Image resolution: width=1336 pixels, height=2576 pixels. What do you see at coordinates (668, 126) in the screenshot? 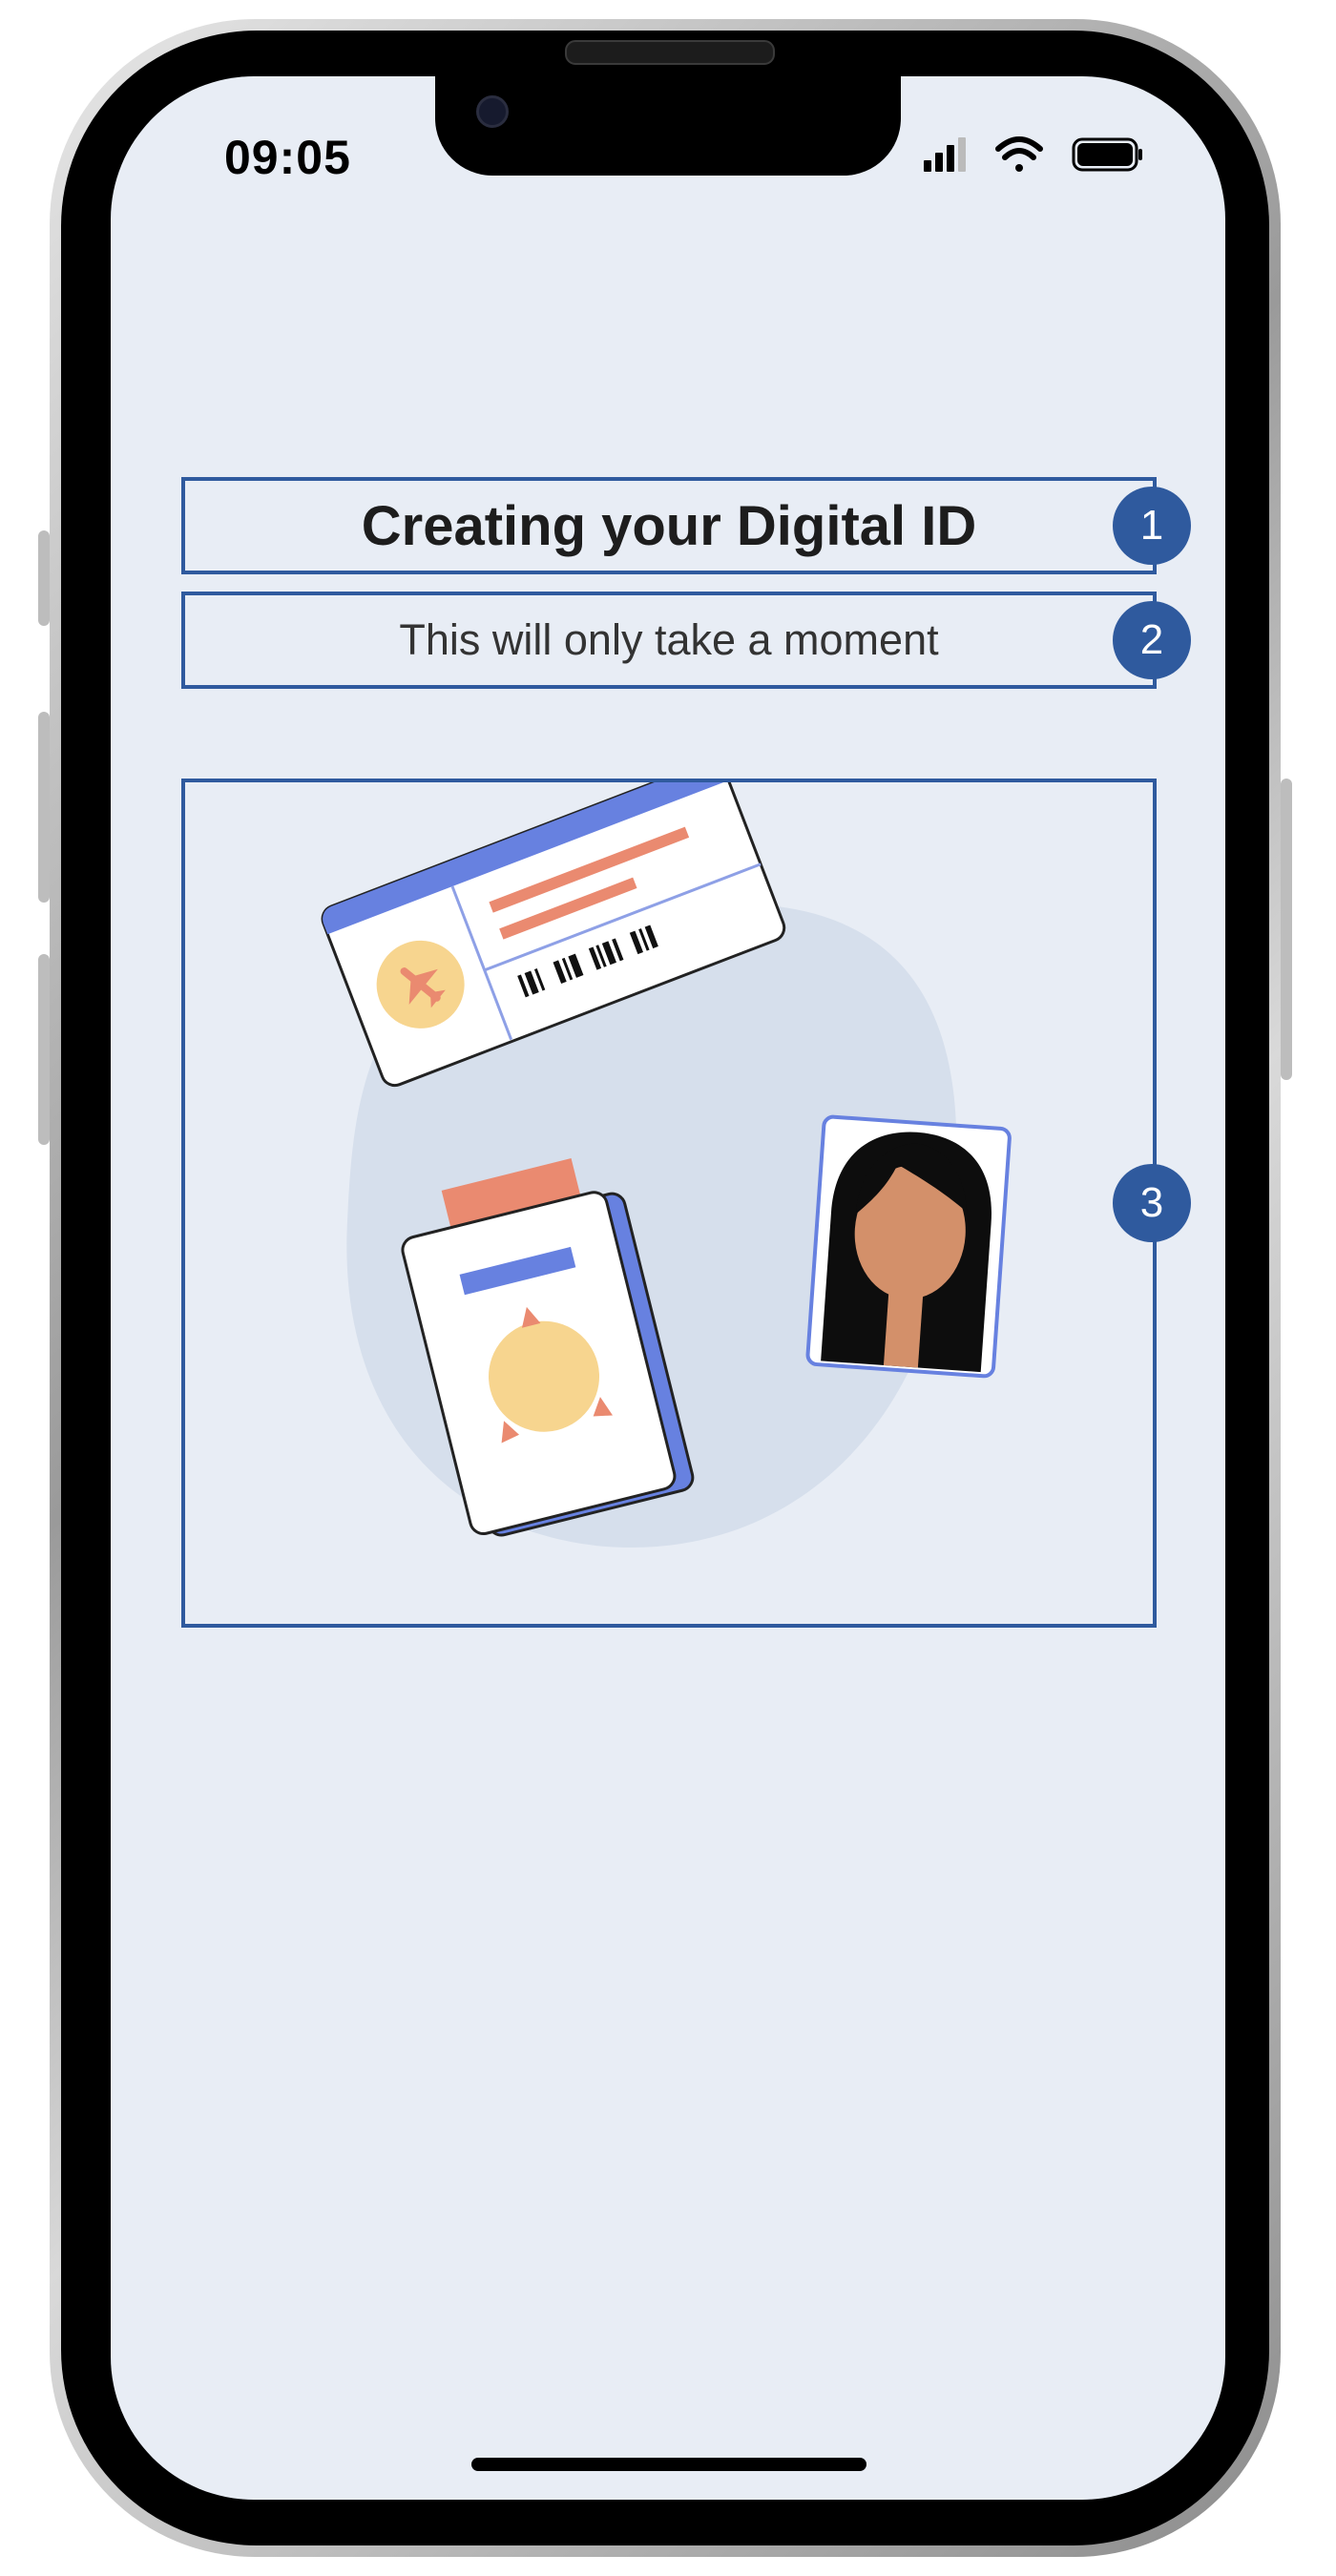
I see `notch` at bounding box center [668, 126].